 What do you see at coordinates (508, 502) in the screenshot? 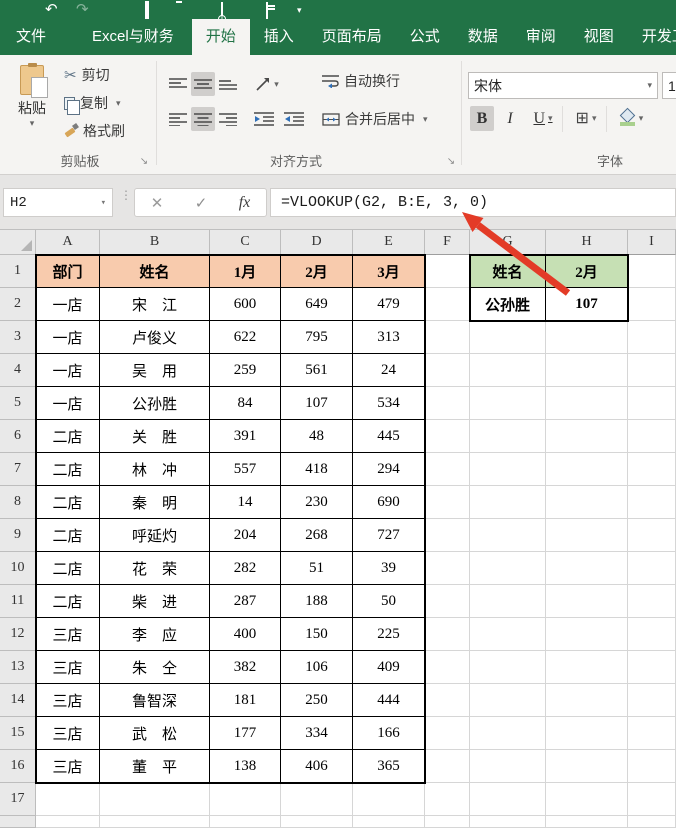
I see `cell-G8` at bounding box center [508, 502].